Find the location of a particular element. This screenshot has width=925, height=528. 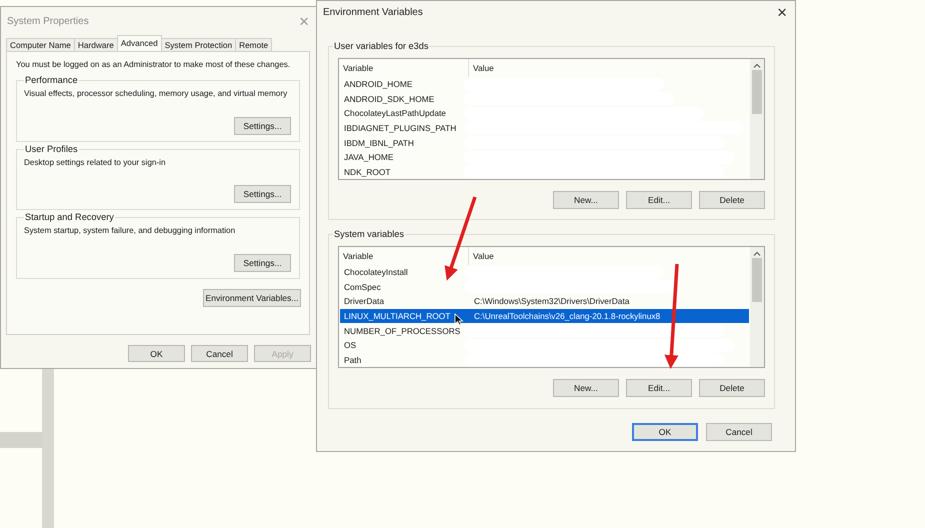

variable-row: ChocolateyInstall is located at coordinates (544, 272).